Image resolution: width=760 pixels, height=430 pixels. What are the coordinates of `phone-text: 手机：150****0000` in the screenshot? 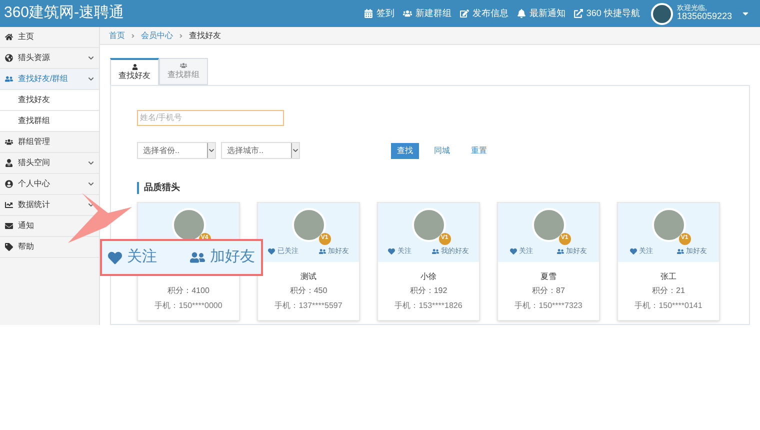 It's located at (188, 306).